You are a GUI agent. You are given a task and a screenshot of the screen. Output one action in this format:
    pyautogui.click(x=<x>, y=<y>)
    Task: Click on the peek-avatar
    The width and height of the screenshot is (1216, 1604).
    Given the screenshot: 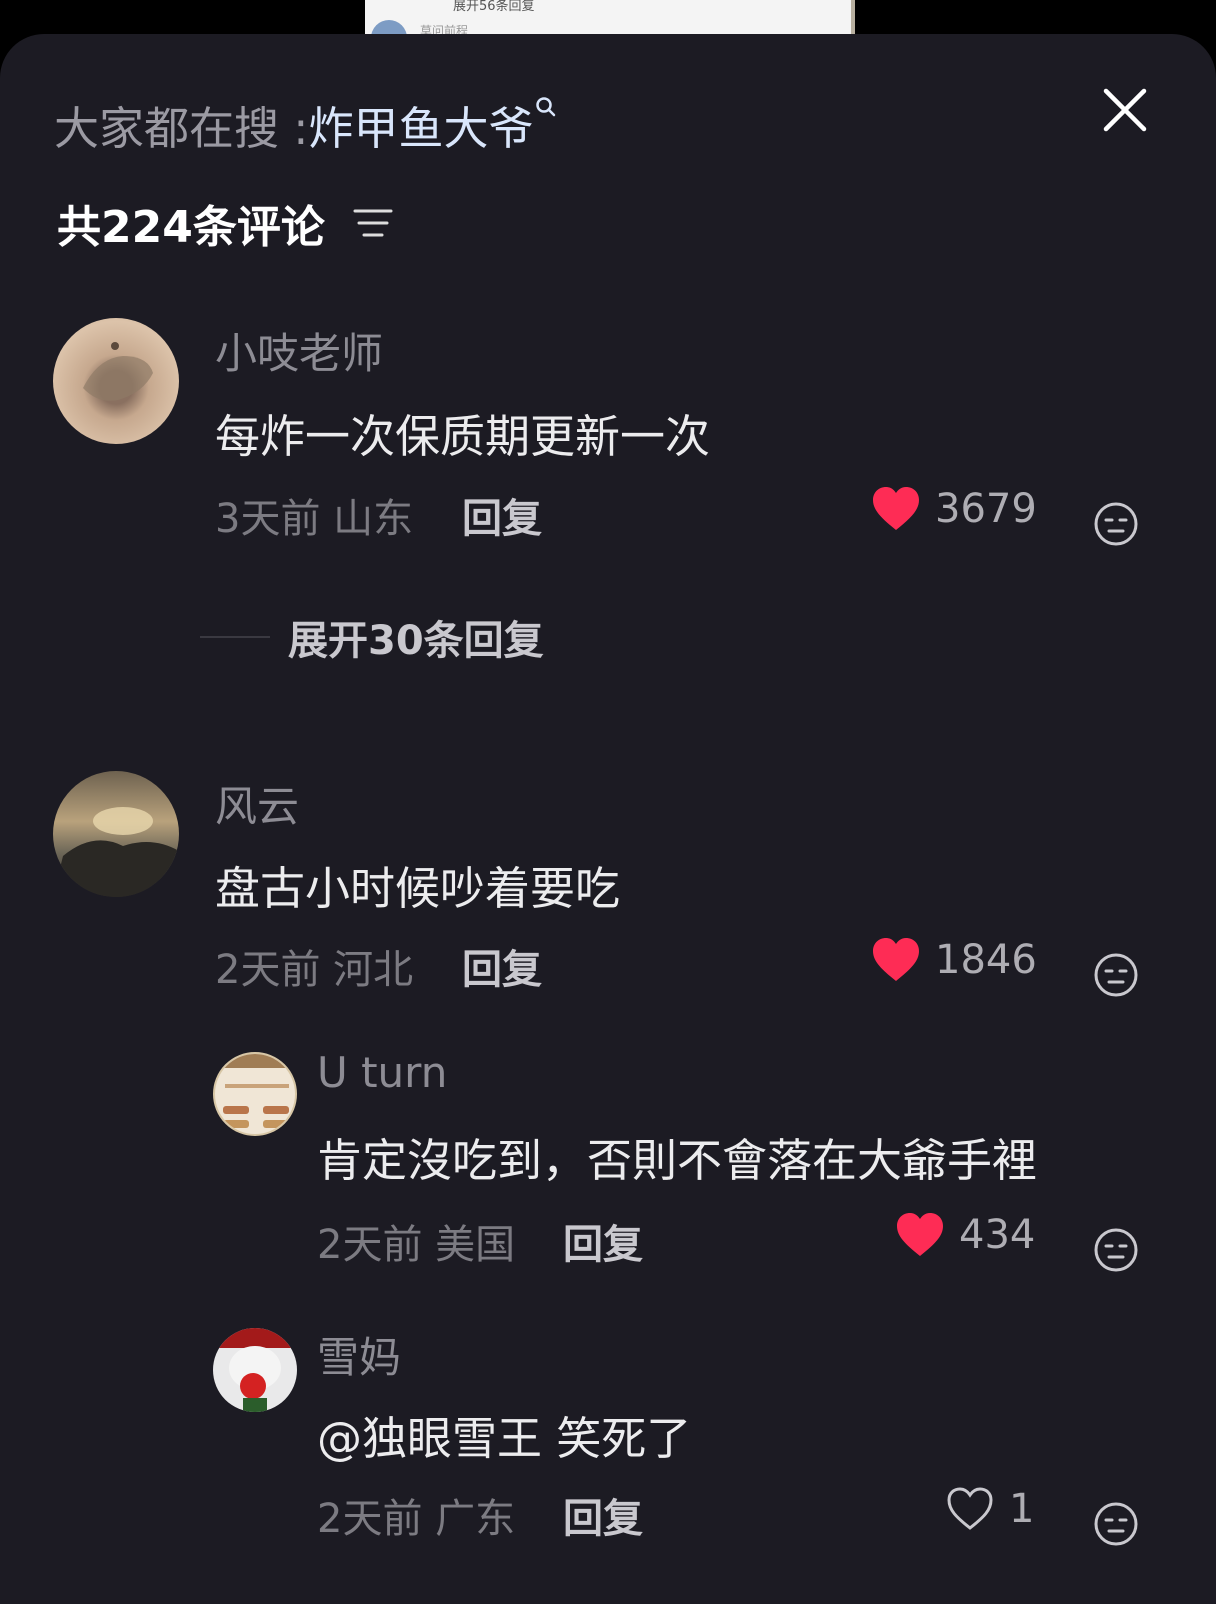 What is the action you would take?
    pyautogui.click(x=389, y=27)
    